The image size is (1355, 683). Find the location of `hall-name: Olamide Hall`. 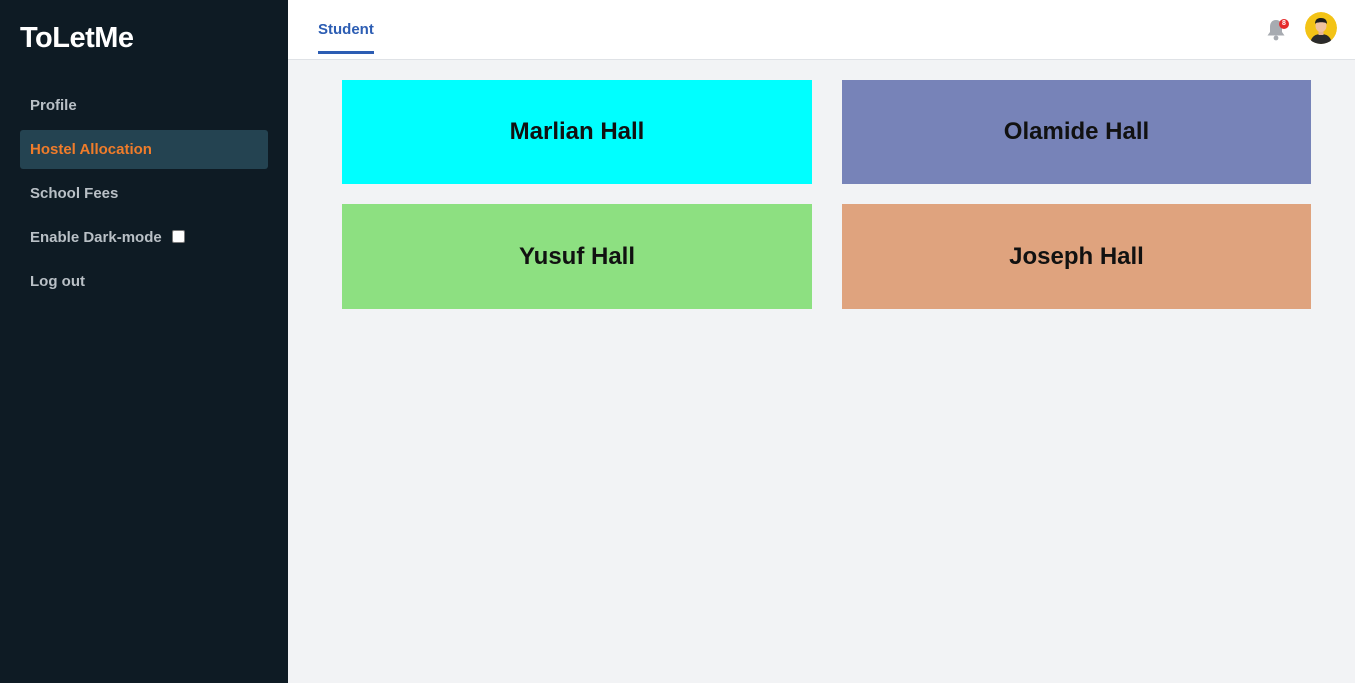

hall-name: Olamide Hall is located at coordinates (1076, 131).